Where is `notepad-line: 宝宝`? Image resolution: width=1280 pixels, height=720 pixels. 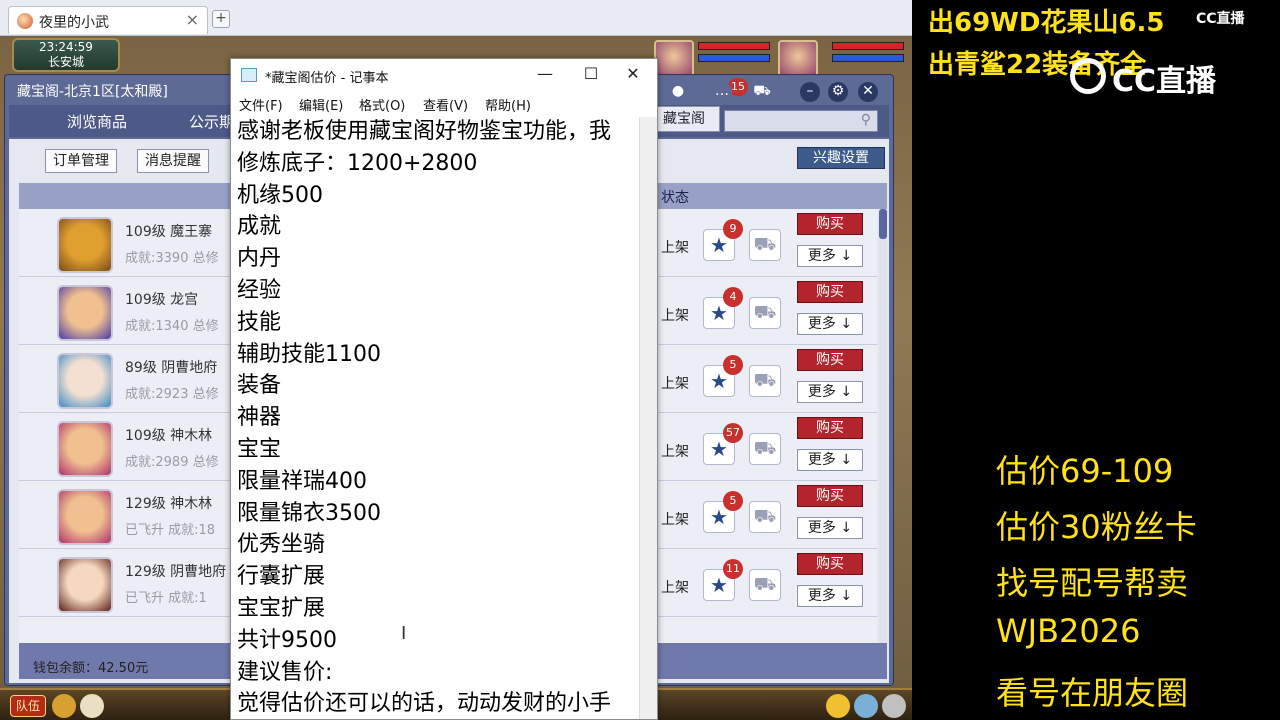
notepad-line: 宝宝 is located at coordinates (259, 449).